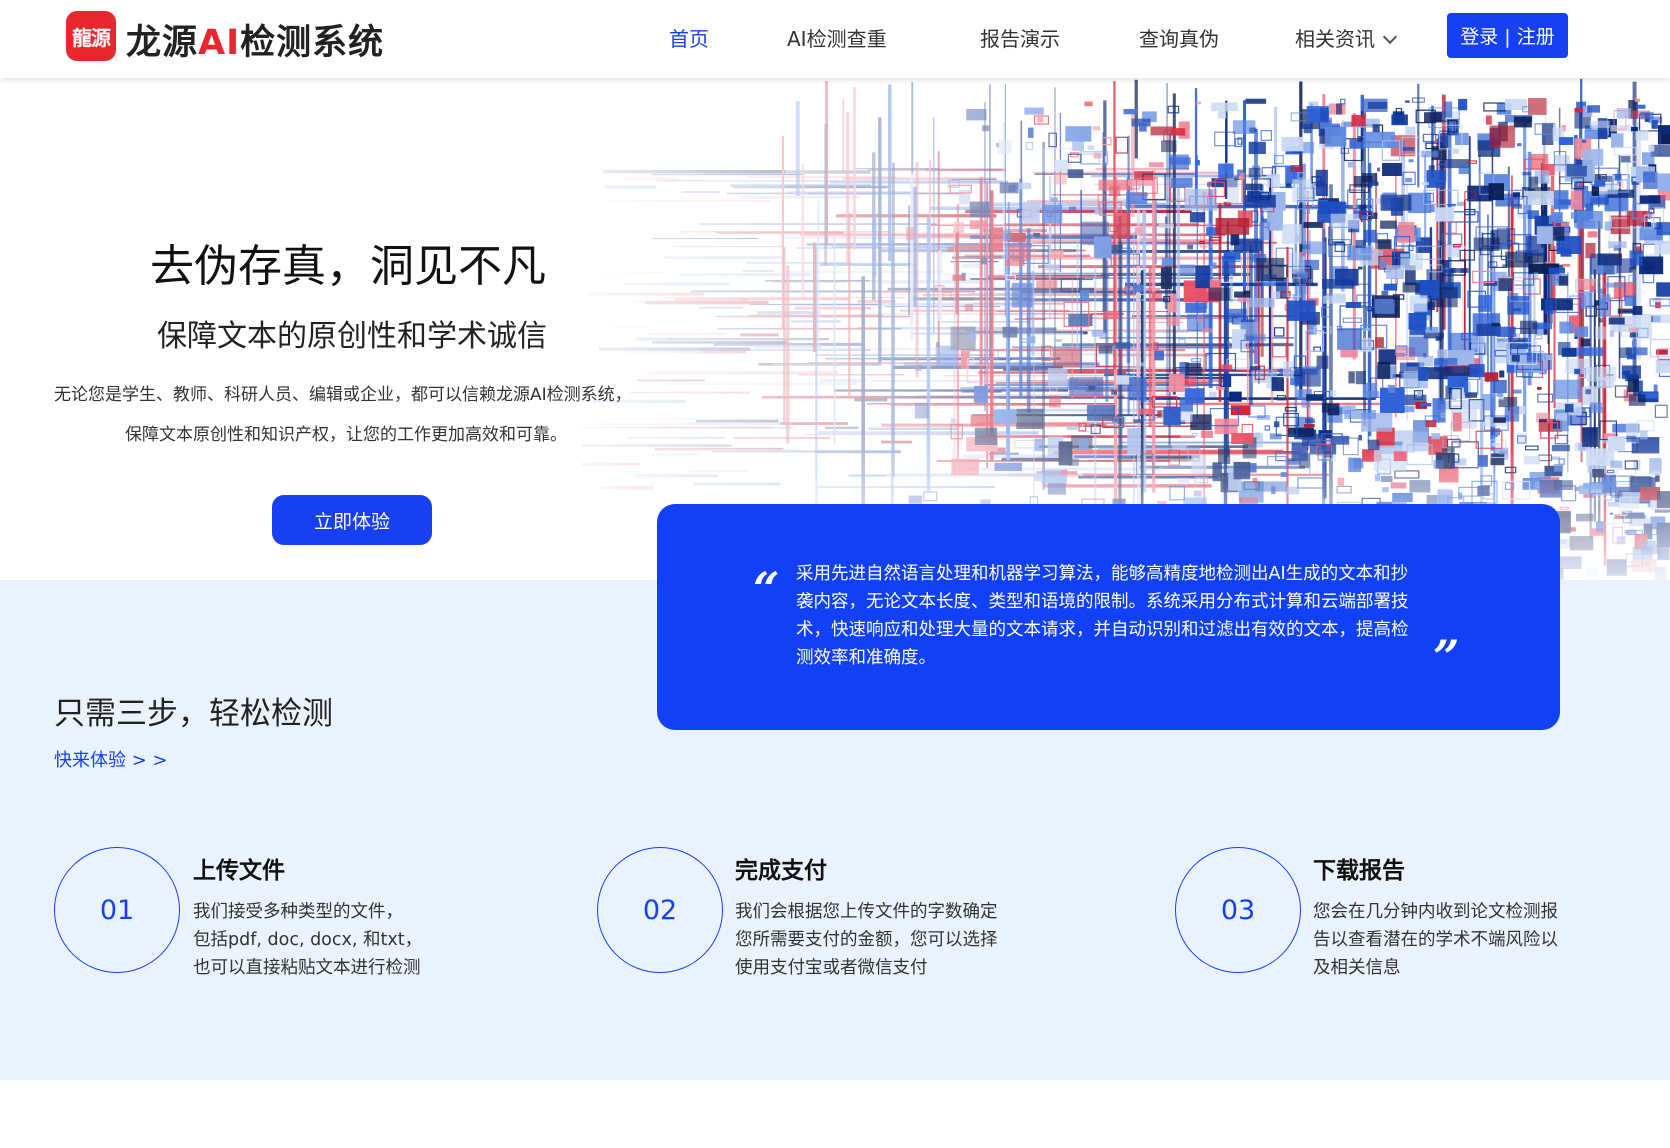 The image size is (1670, 1148). I want to click on step-1-desc-line: 也可以直接粘贴文本进行检测, so click(307, 968).